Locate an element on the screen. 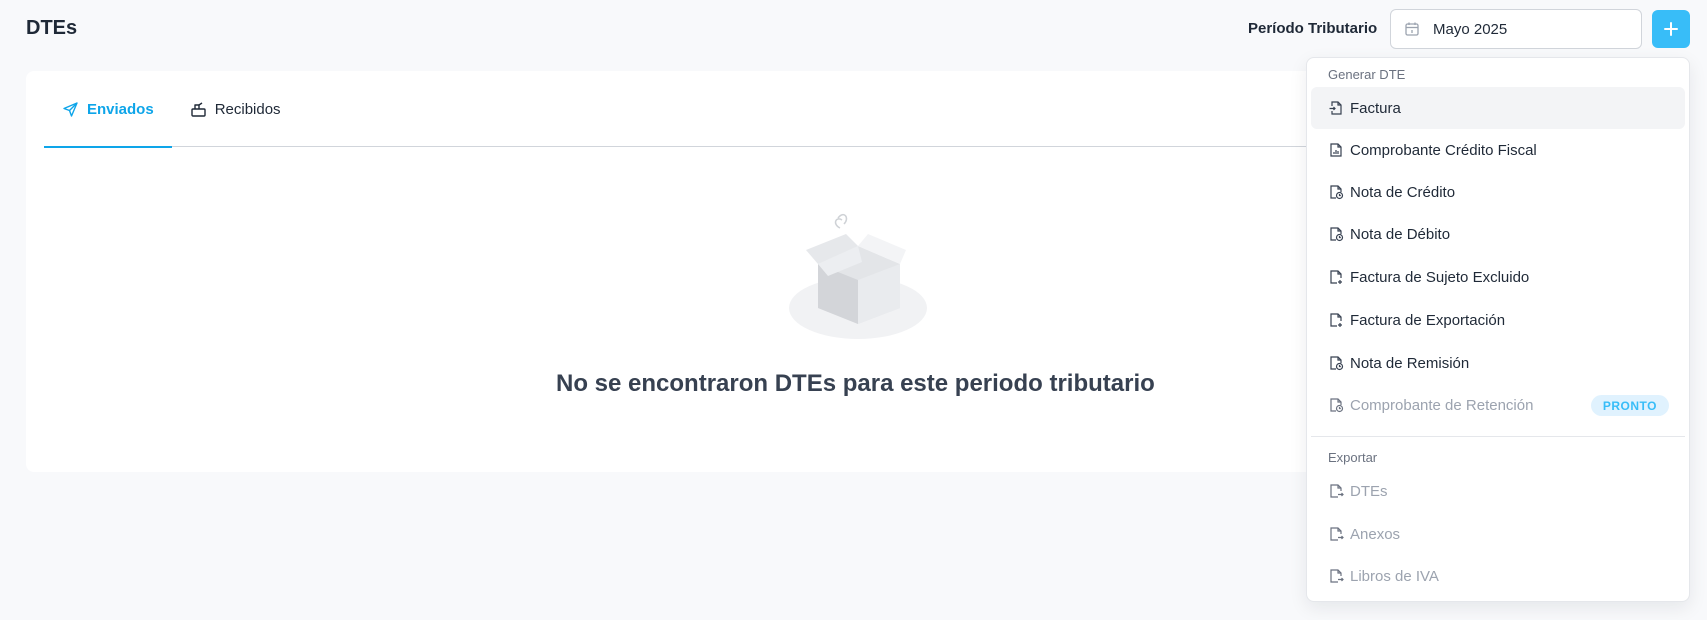  menu-item-factura-sujeto-excluido: Factura de Sujeto Excluido is located at coordinates (1498, 277).